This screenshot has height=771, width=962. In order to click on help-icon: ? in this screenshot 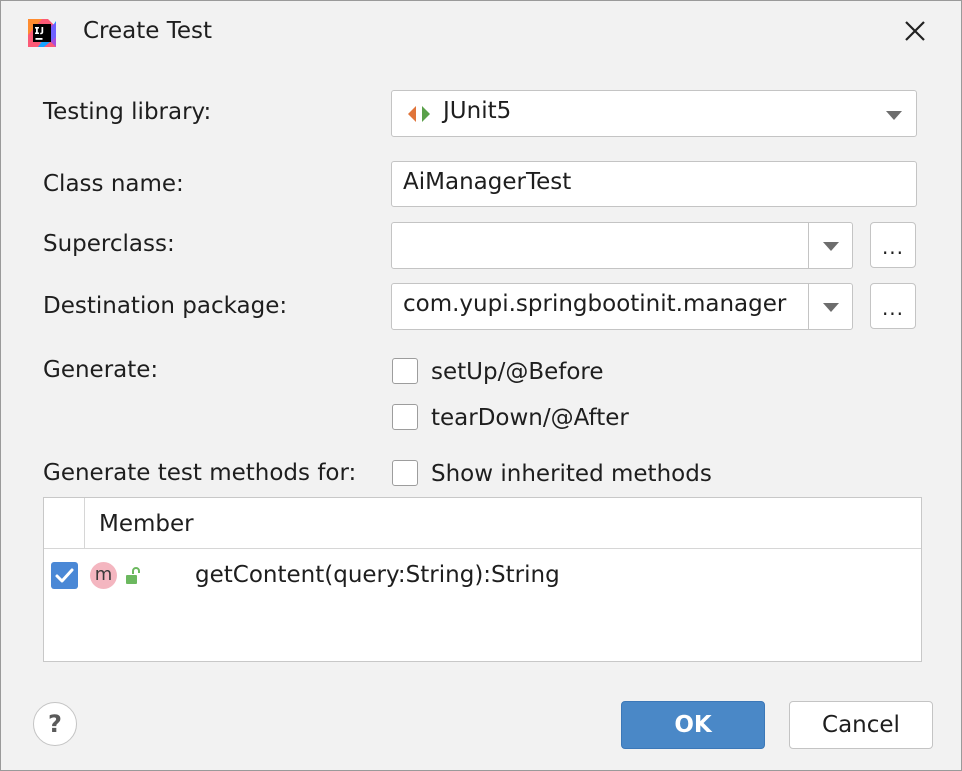, I will do `click(55, 724)`.